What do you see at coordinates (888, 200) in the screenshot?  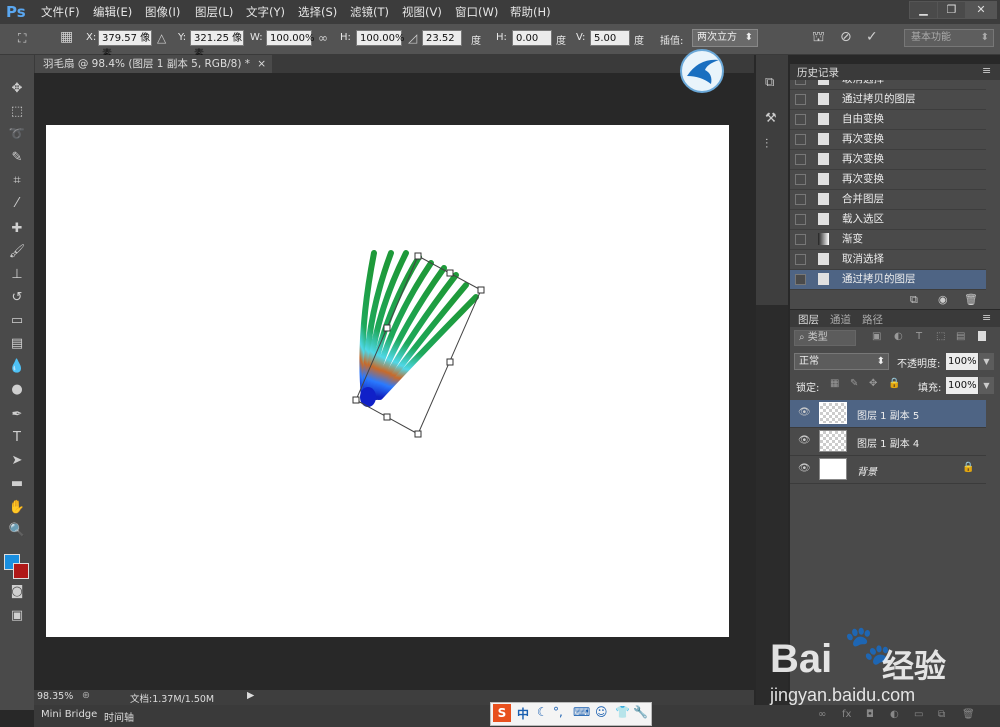 I see `history-item: 合并图层` at bounding box center [888, 200].